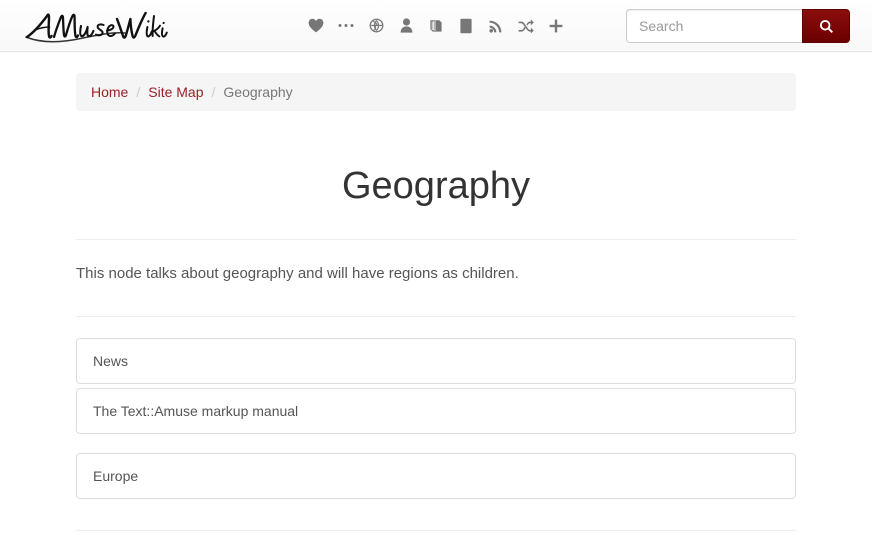 The width and height of the screenshot is (872, 535). I want to click on breadcrumb-item-site-map: Site Map, so click(175, 92).